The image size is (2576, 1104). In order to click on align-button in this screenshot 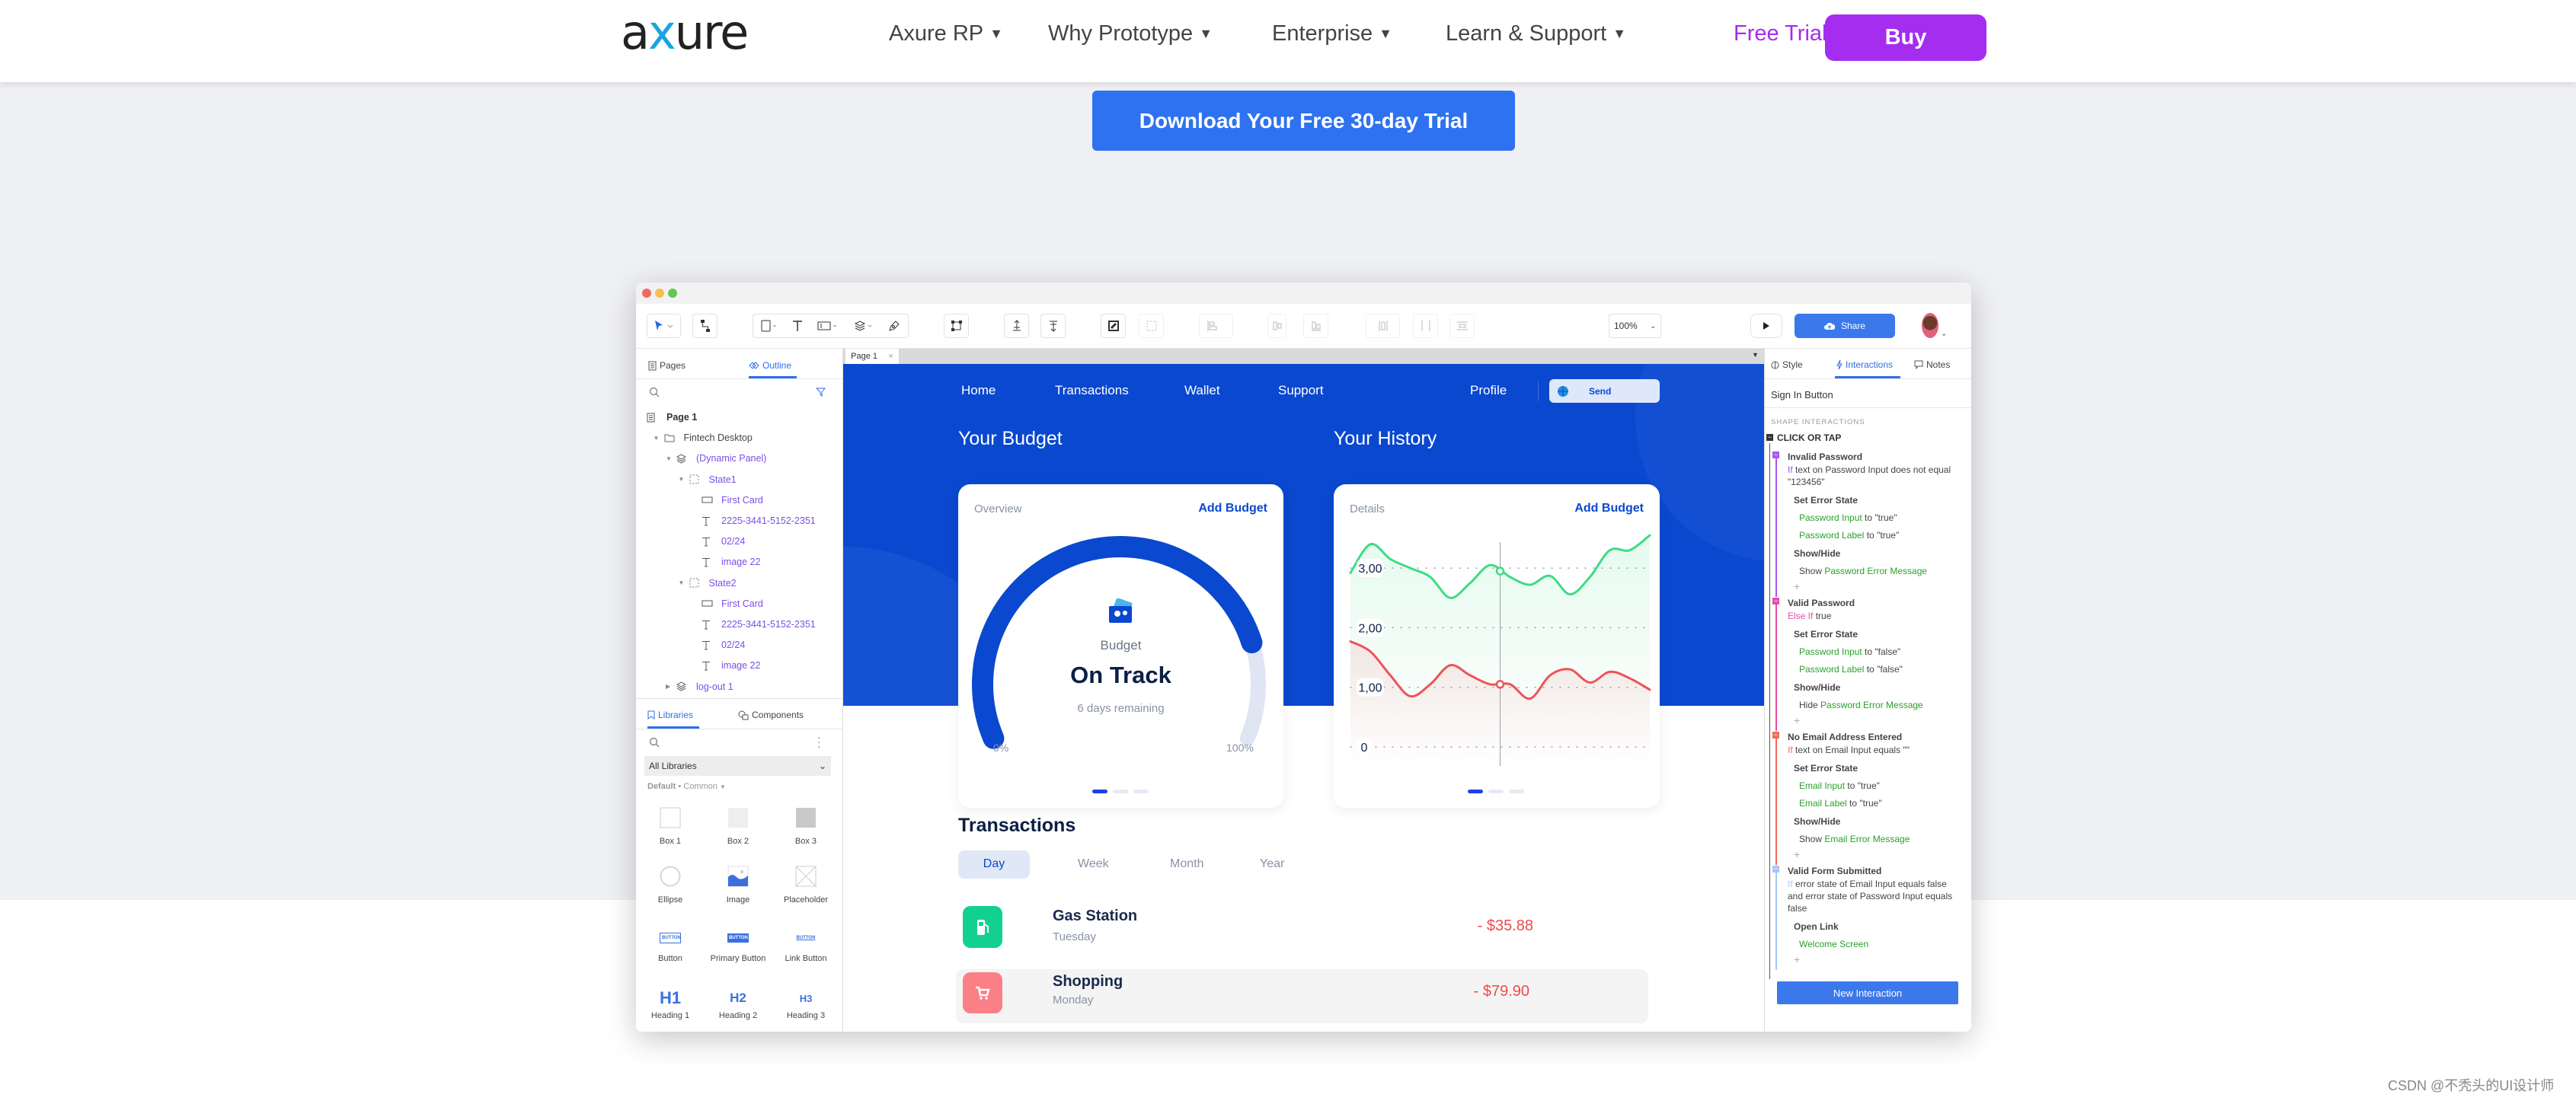, I will do `click(1216, 326)`.